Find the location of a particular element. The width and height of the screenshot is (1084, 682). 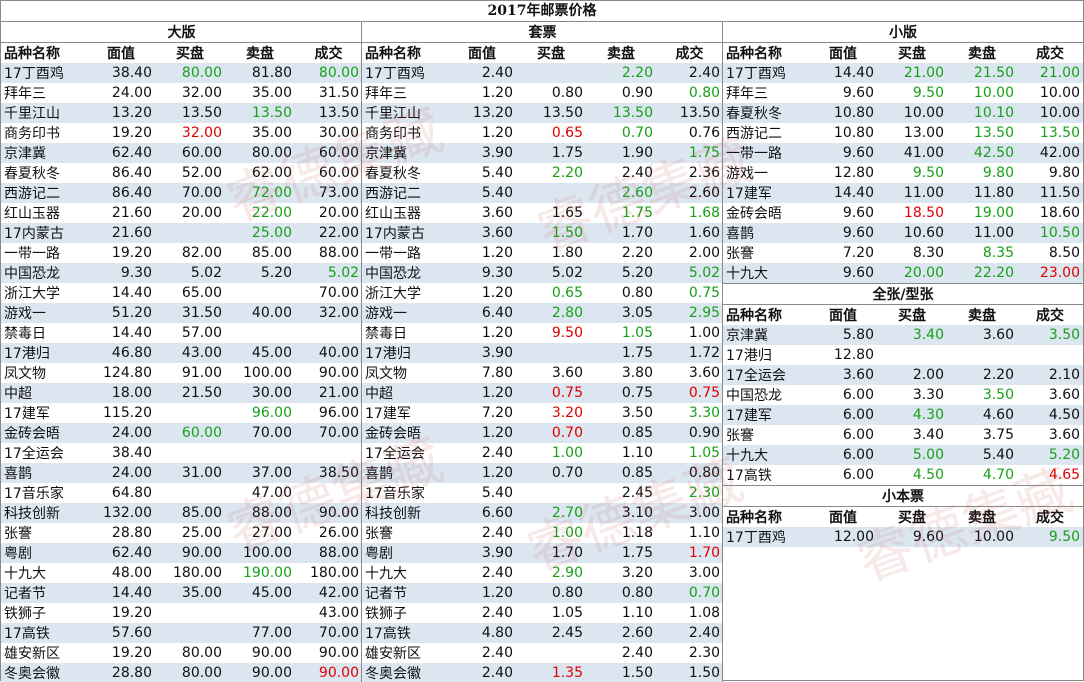

table-row: 17建军 6.00 4.30 4.60 4.50 is located at coordinates (903, 415).